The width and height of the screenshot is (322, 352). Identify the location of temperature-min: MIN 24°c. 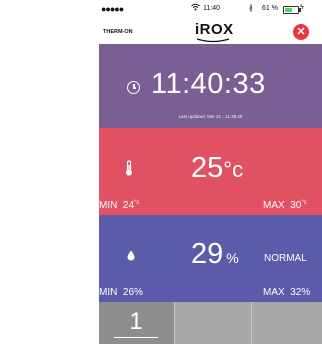
(119, 205).